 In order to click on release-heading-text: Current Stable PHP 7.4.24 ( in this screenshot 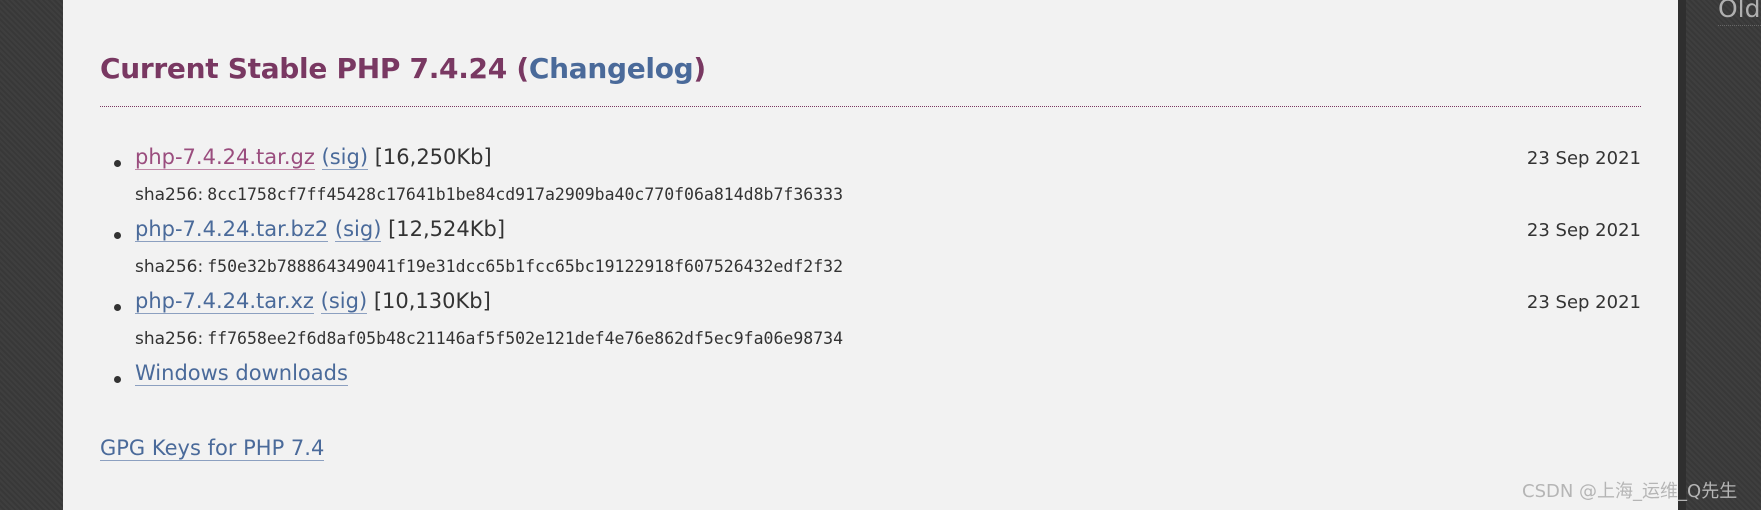, I will do `click(314, 68)`.